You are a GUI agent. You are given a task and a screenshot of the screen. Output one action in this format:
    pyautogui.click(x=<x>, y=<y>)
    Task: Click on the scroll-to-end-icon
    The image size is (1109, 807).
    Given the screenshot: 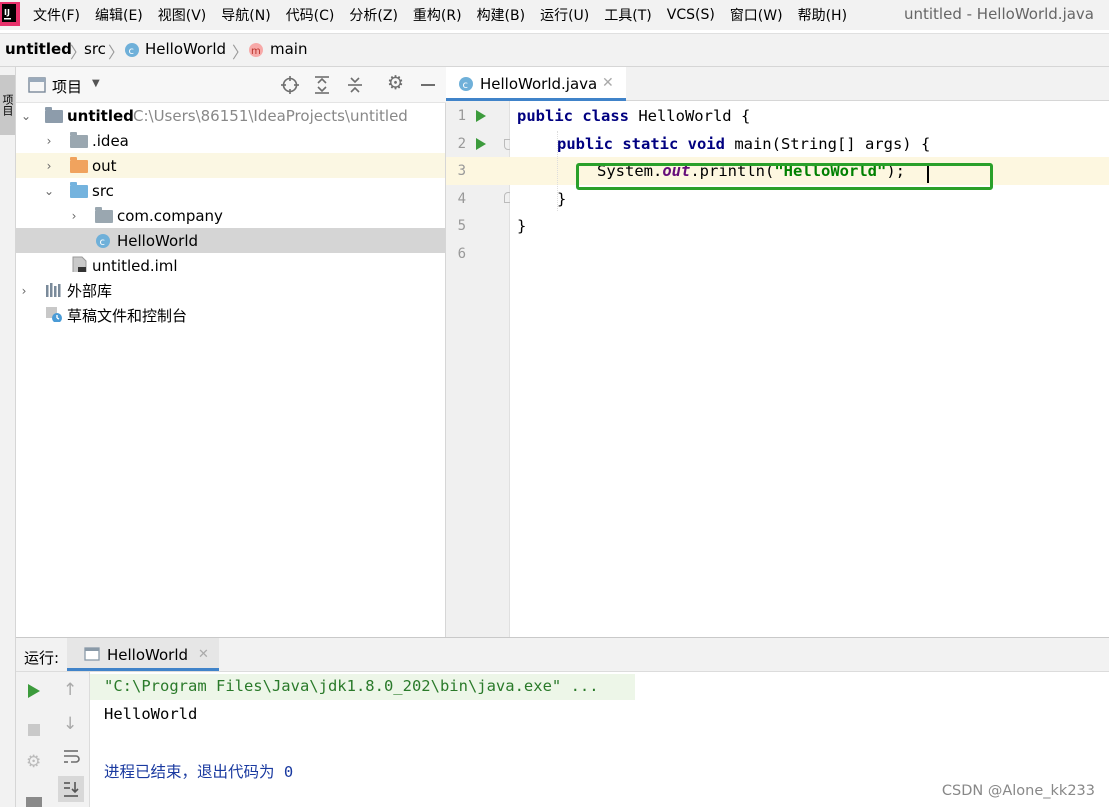 What is the action you would take?
    pyautogui.click(x=71, y=789)
    